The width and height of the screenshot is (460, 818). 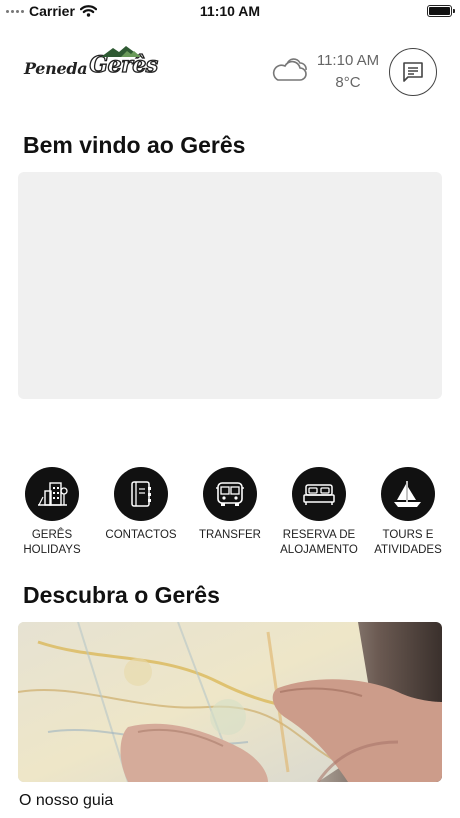 I want to click on messages-button, so click(x=413, y=72).